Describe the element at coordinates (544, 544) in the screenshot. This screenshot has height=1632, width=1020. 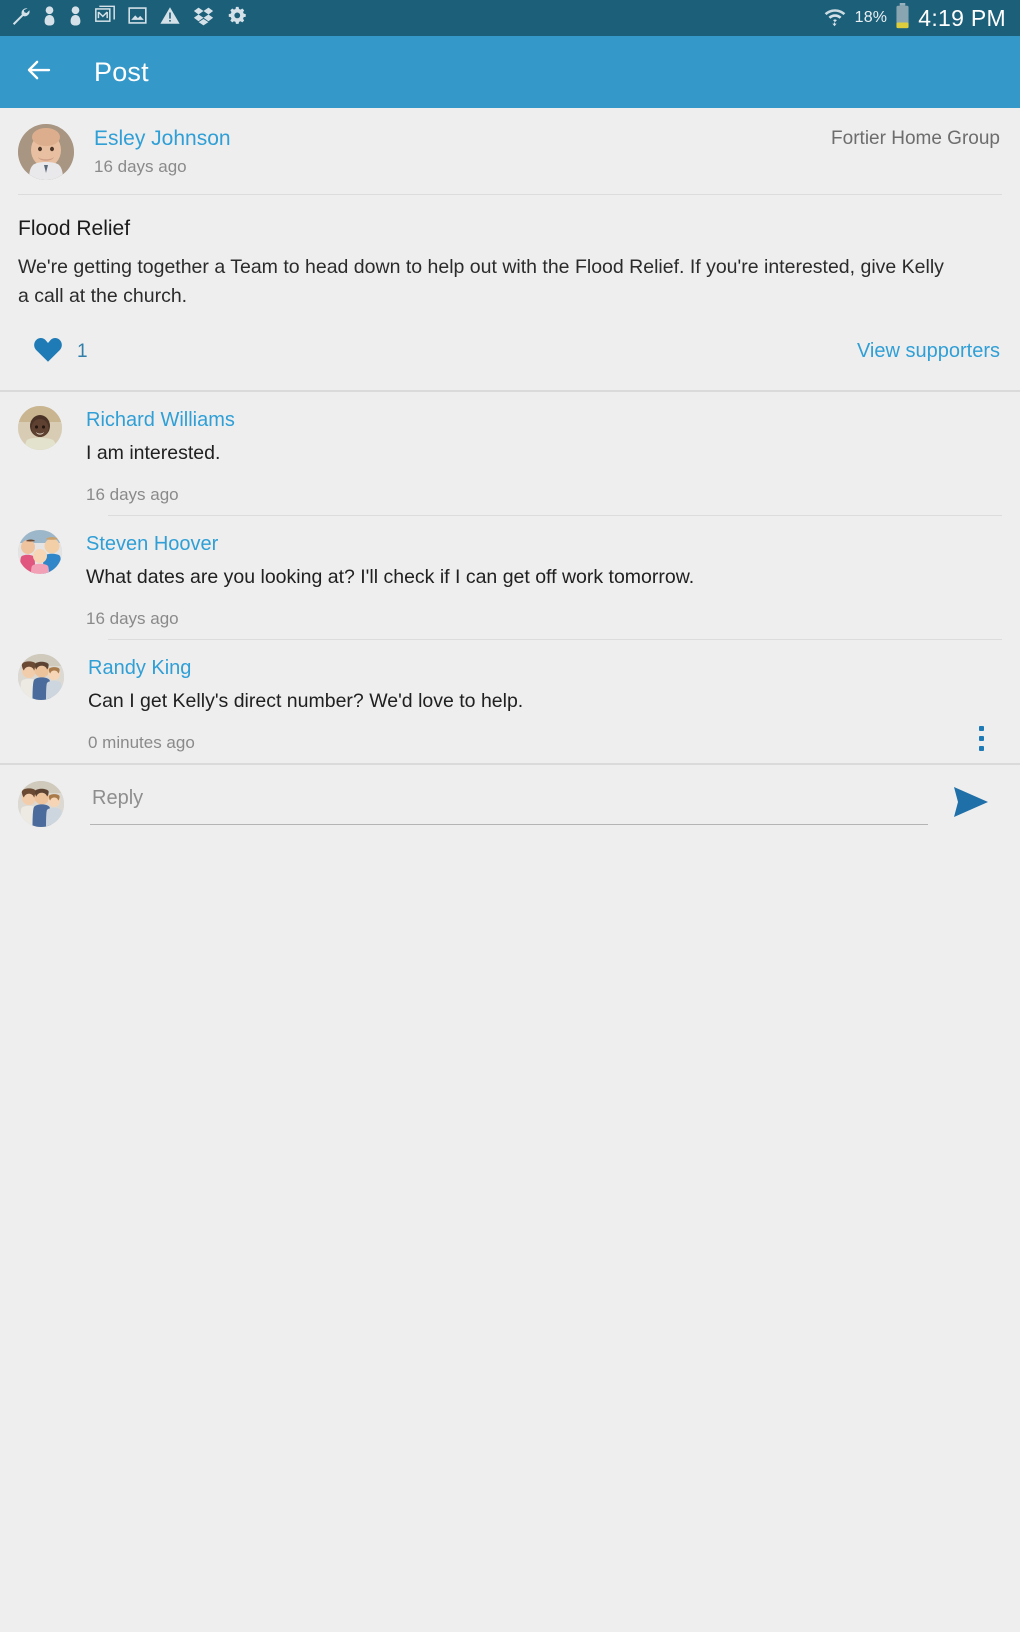
I see `comment-author-name: Steven Hoover` at that location.